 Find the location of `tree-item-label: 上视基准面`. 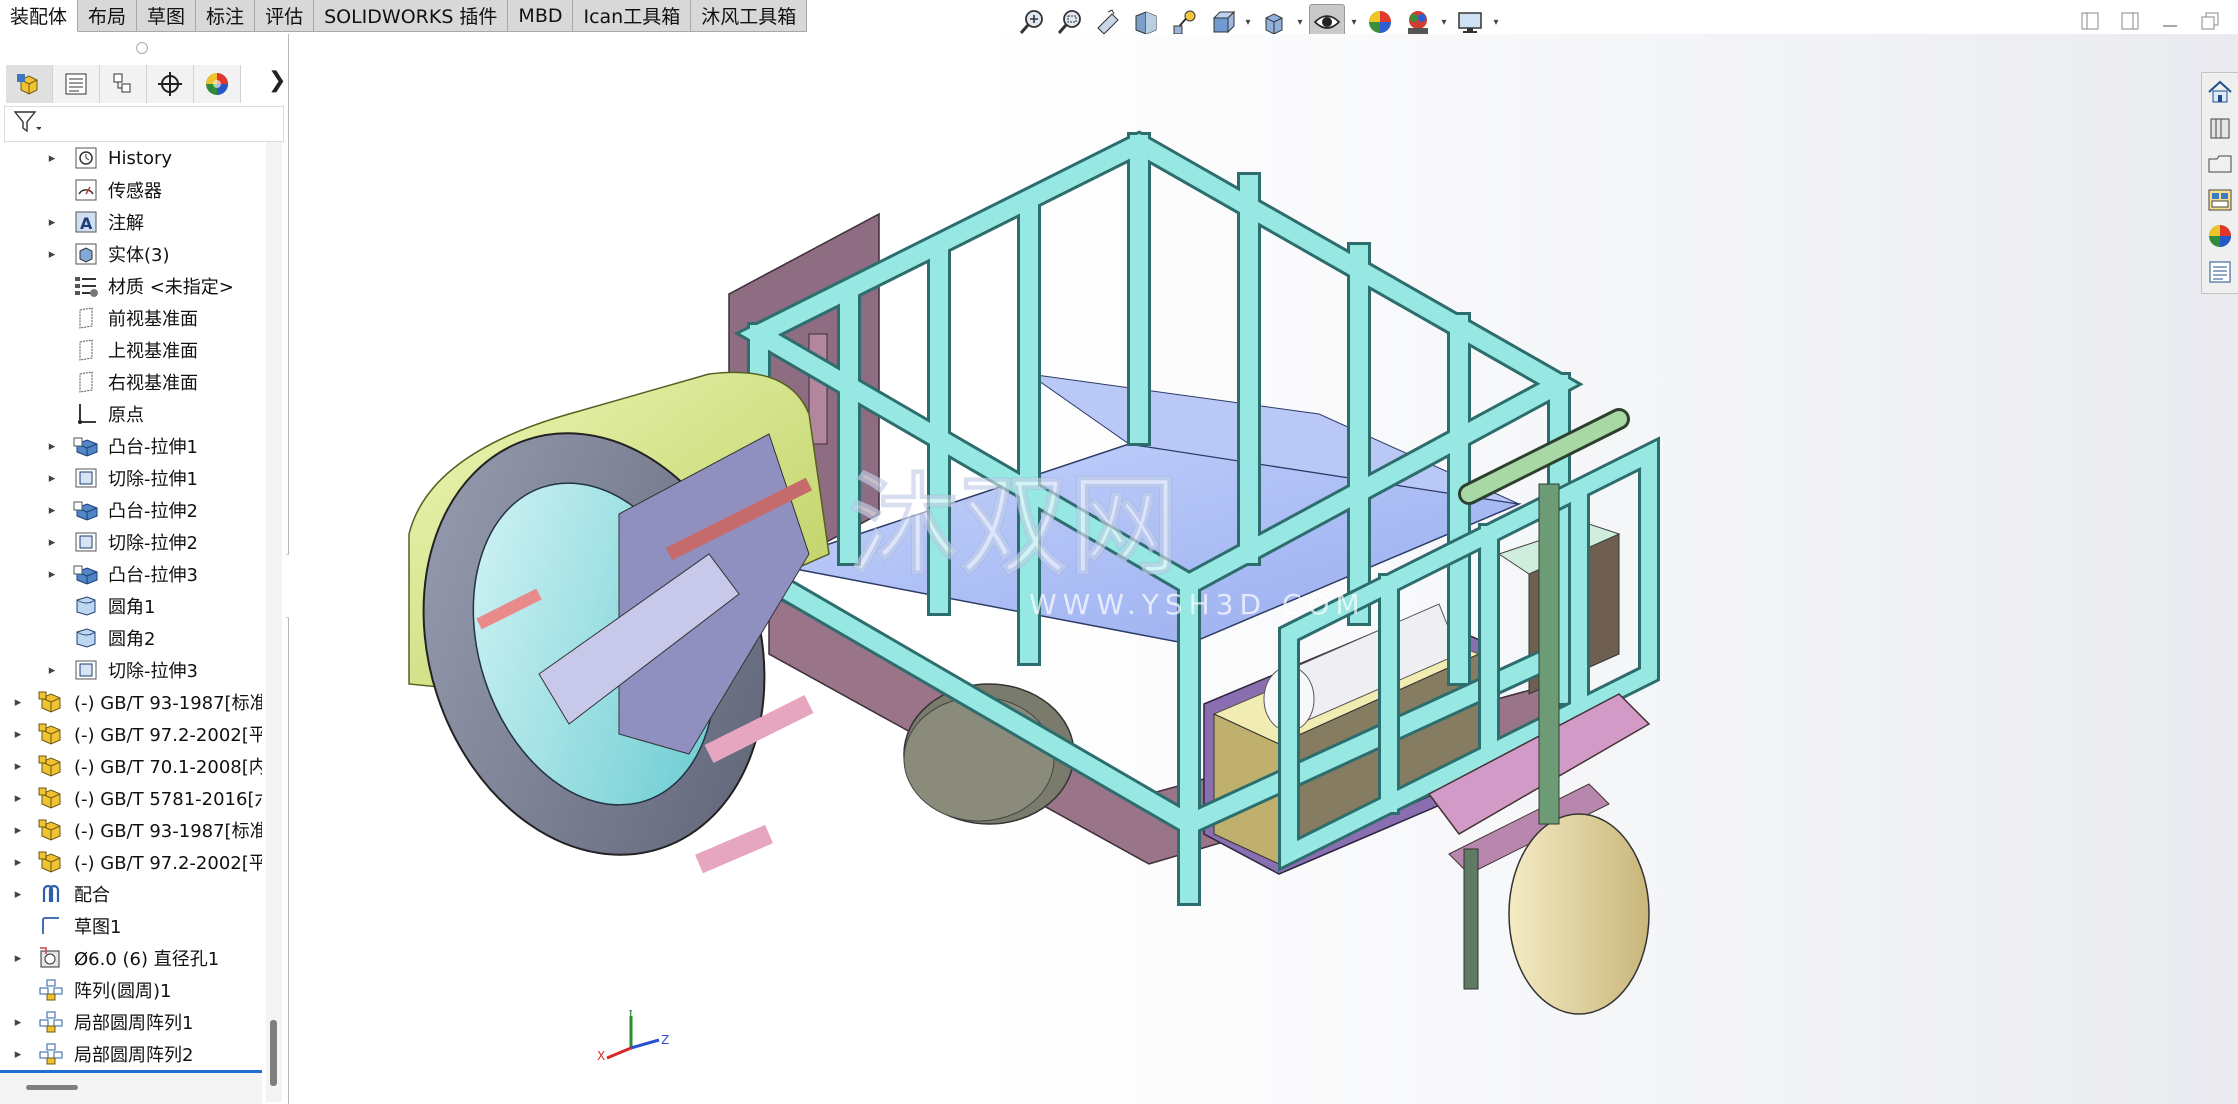

tree-item-label: 上视基准面 is located at coordinates (153, 351).